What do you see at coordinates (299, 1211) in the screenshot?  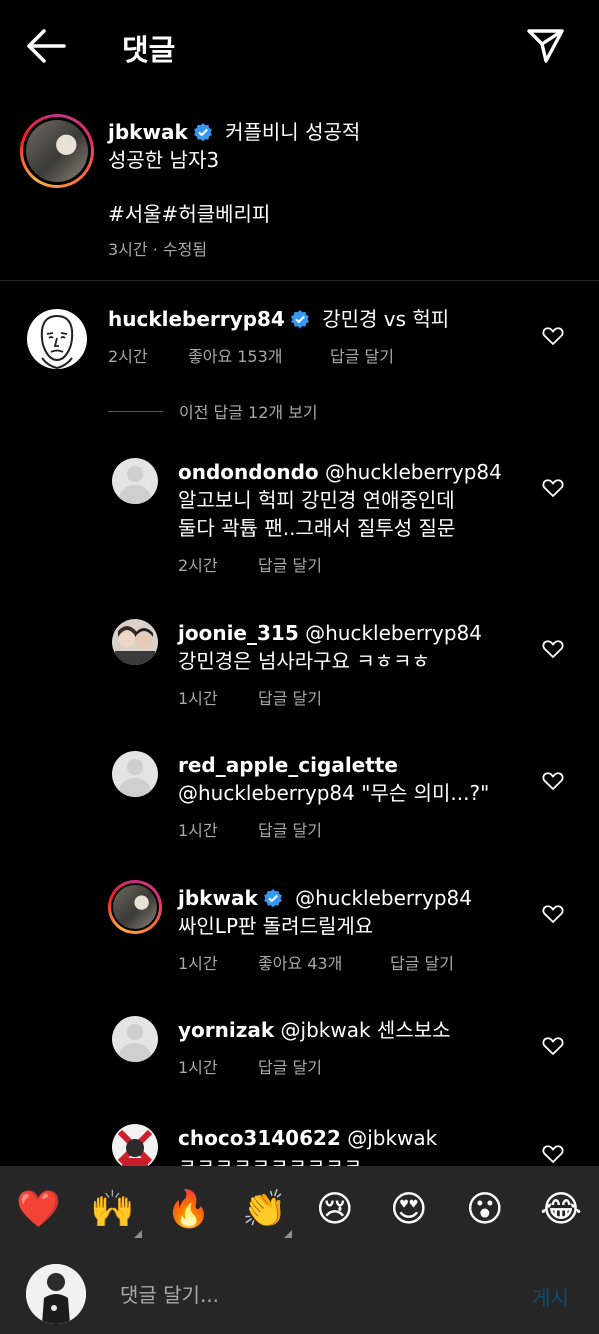 I see `emoji-quick-bar: ❤️ 🙌 🔥 👏 😢 😍 😮 😂` at bounding box center [299, 1211].